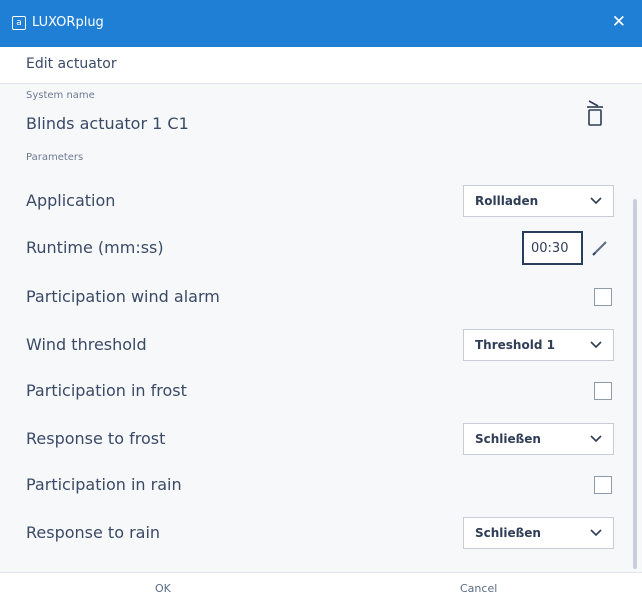 The height and width of the screenshot is (608, 642). What do you see at coordinates (71, 200) in the screenshot?
I see `application-label: Application` at bounding box center [71, 200].